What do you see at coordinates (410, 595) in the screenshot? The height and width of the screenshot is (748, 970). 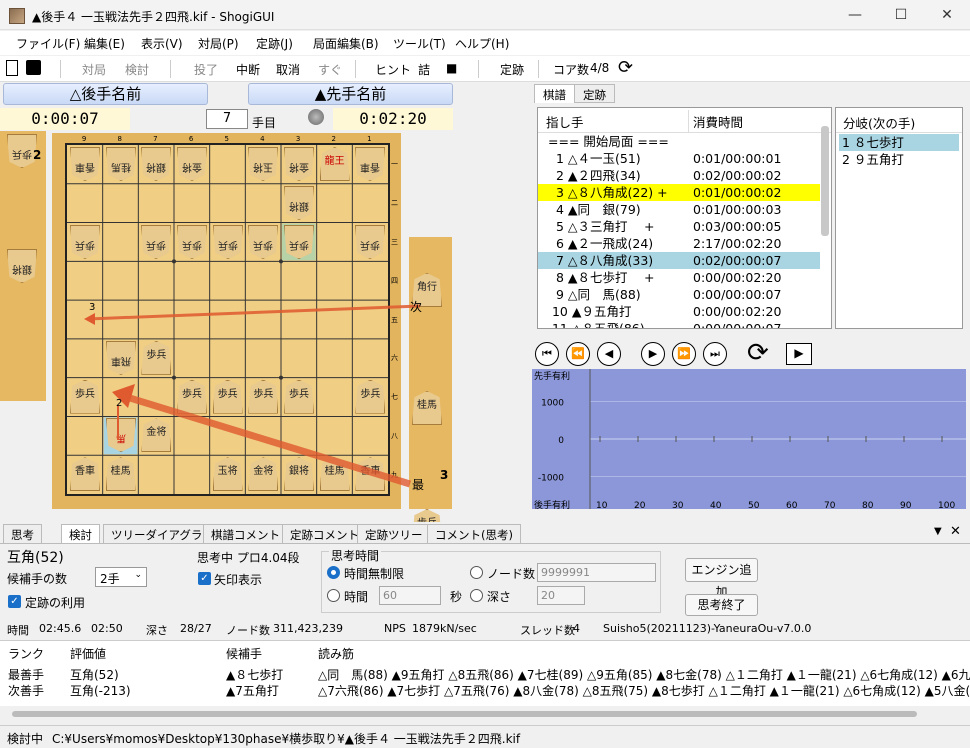 I see `time-input: 60` at bounding box center [410, 595].